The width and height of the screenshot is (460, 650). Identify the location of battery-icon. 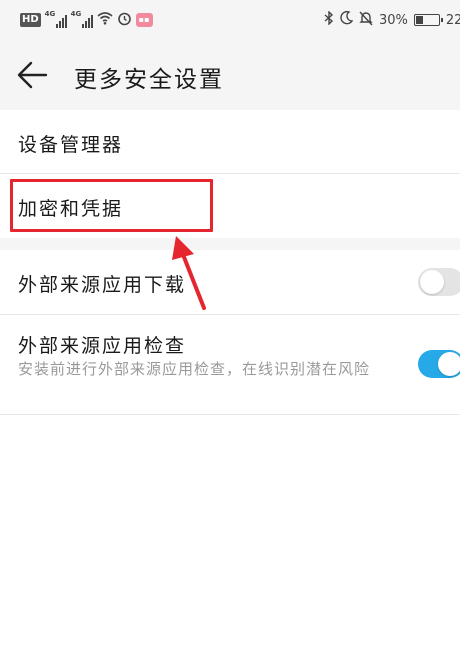
(428, 20).